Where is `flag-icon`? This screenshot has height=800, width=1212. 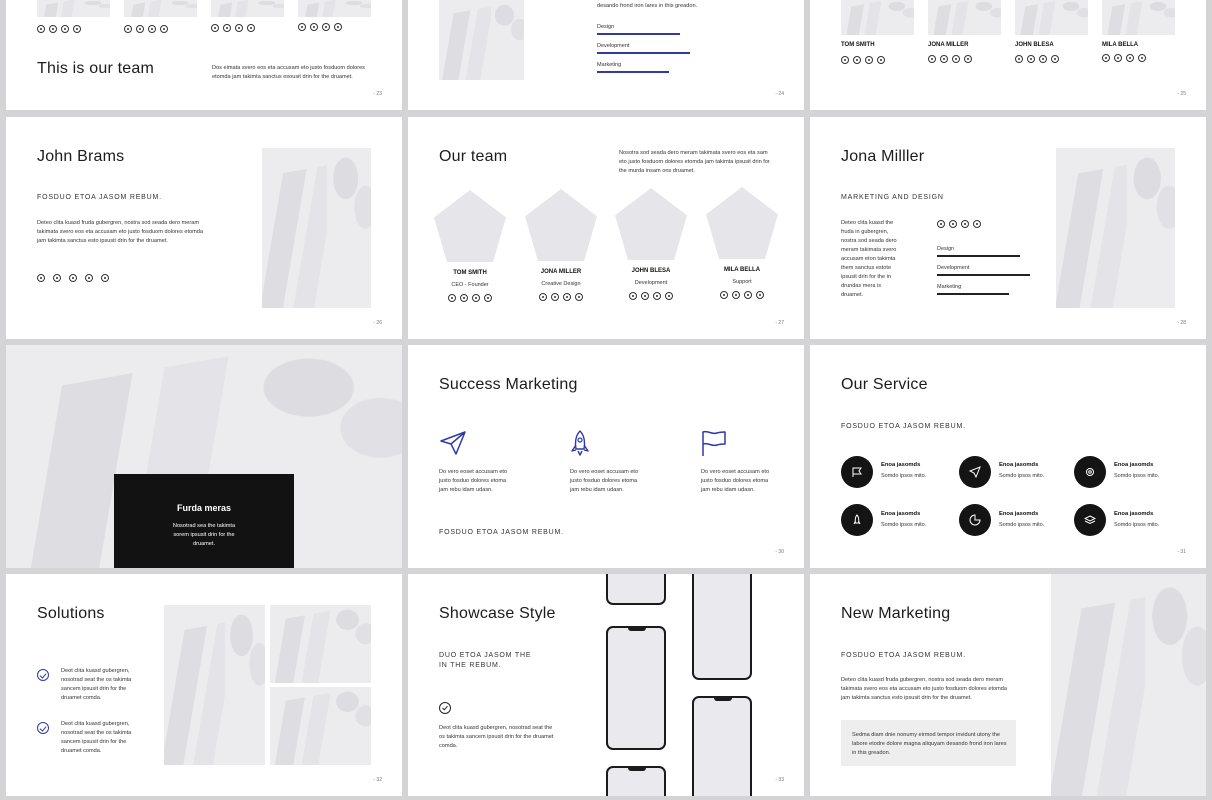 flag-icon is located at coordinates (857, 472).